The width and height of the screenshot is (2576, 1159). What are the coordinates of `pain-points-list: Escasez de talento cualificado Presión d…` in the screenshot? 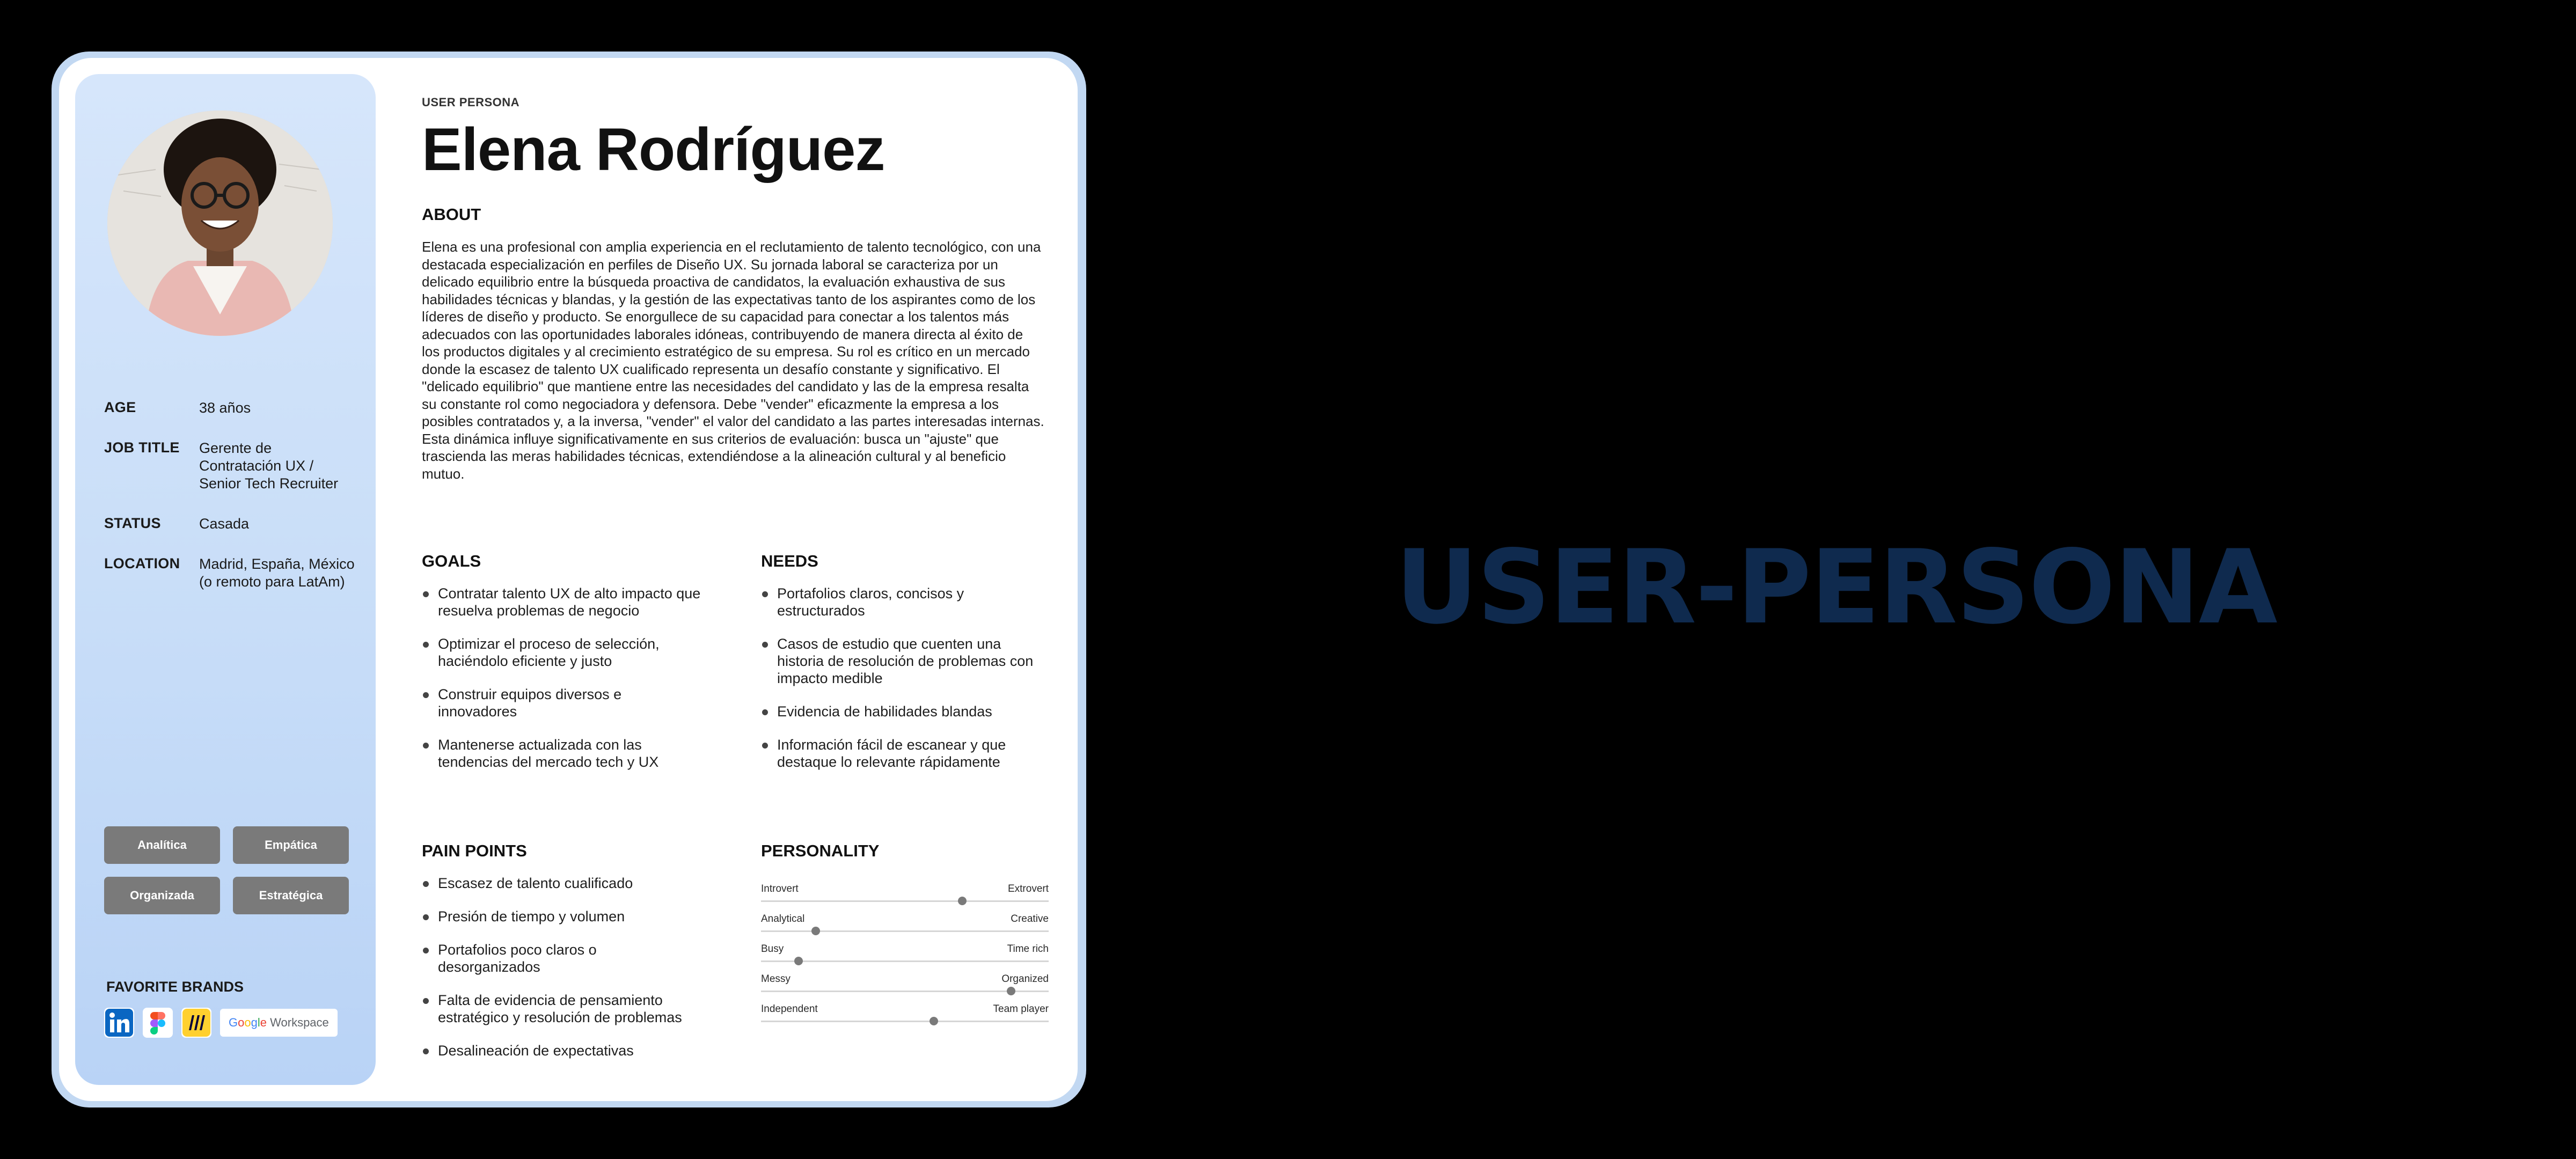 It's located at (561, 975).